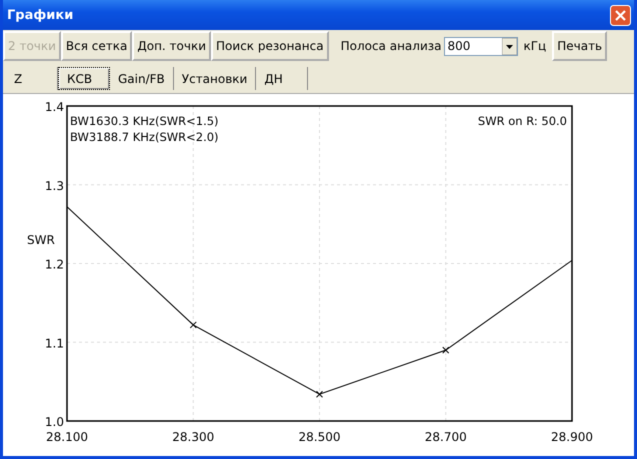  I want to click on y-axis-label: SWR, so click(41, 240).